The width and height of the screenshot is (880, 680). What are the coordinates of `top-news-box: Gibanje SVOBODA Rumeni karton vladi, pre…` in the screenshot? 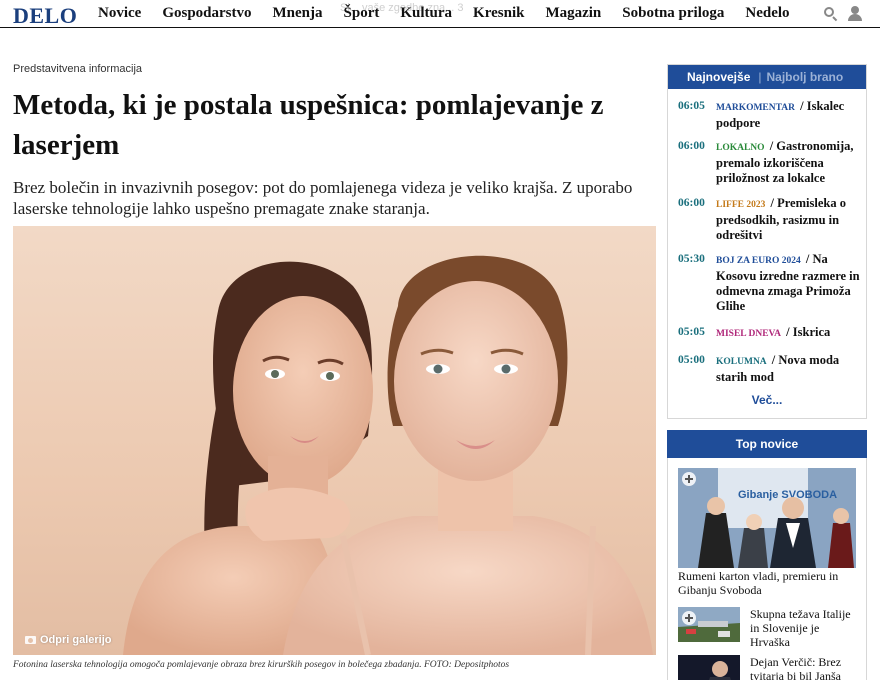 It's located at (767, 569).